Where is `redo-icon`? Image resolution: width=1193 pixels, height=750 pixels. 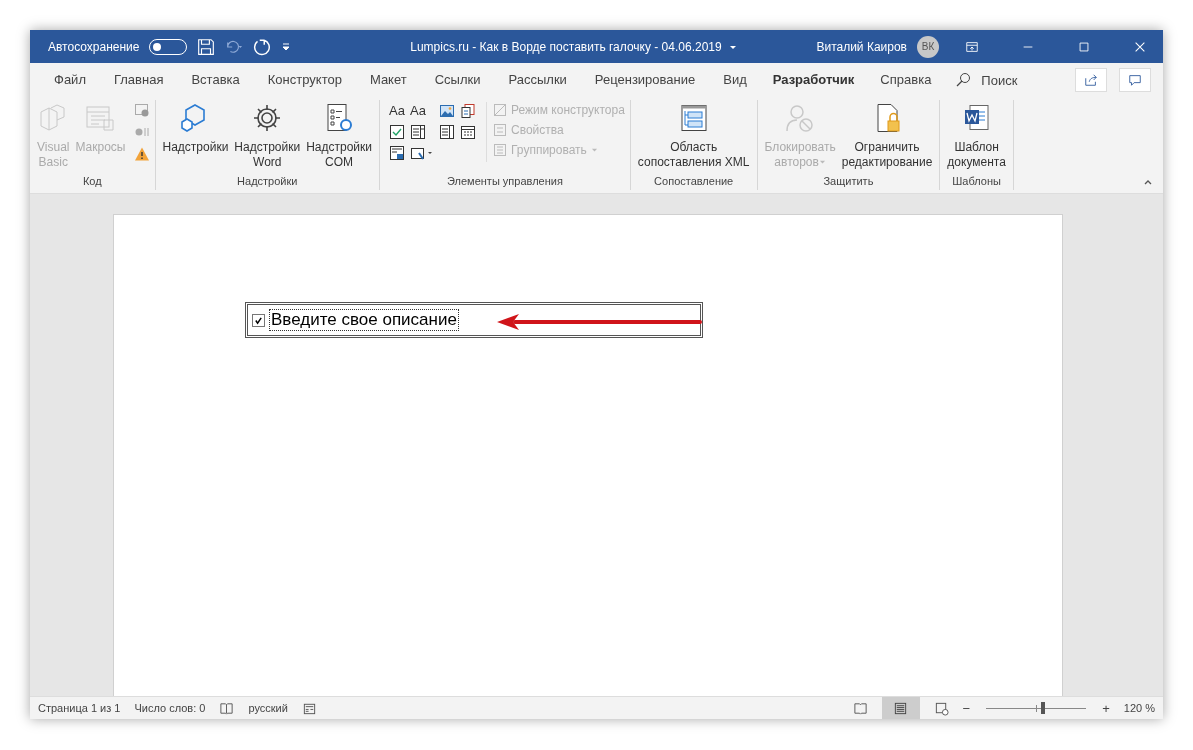
redo-icon is located at coordinates (262, 46).